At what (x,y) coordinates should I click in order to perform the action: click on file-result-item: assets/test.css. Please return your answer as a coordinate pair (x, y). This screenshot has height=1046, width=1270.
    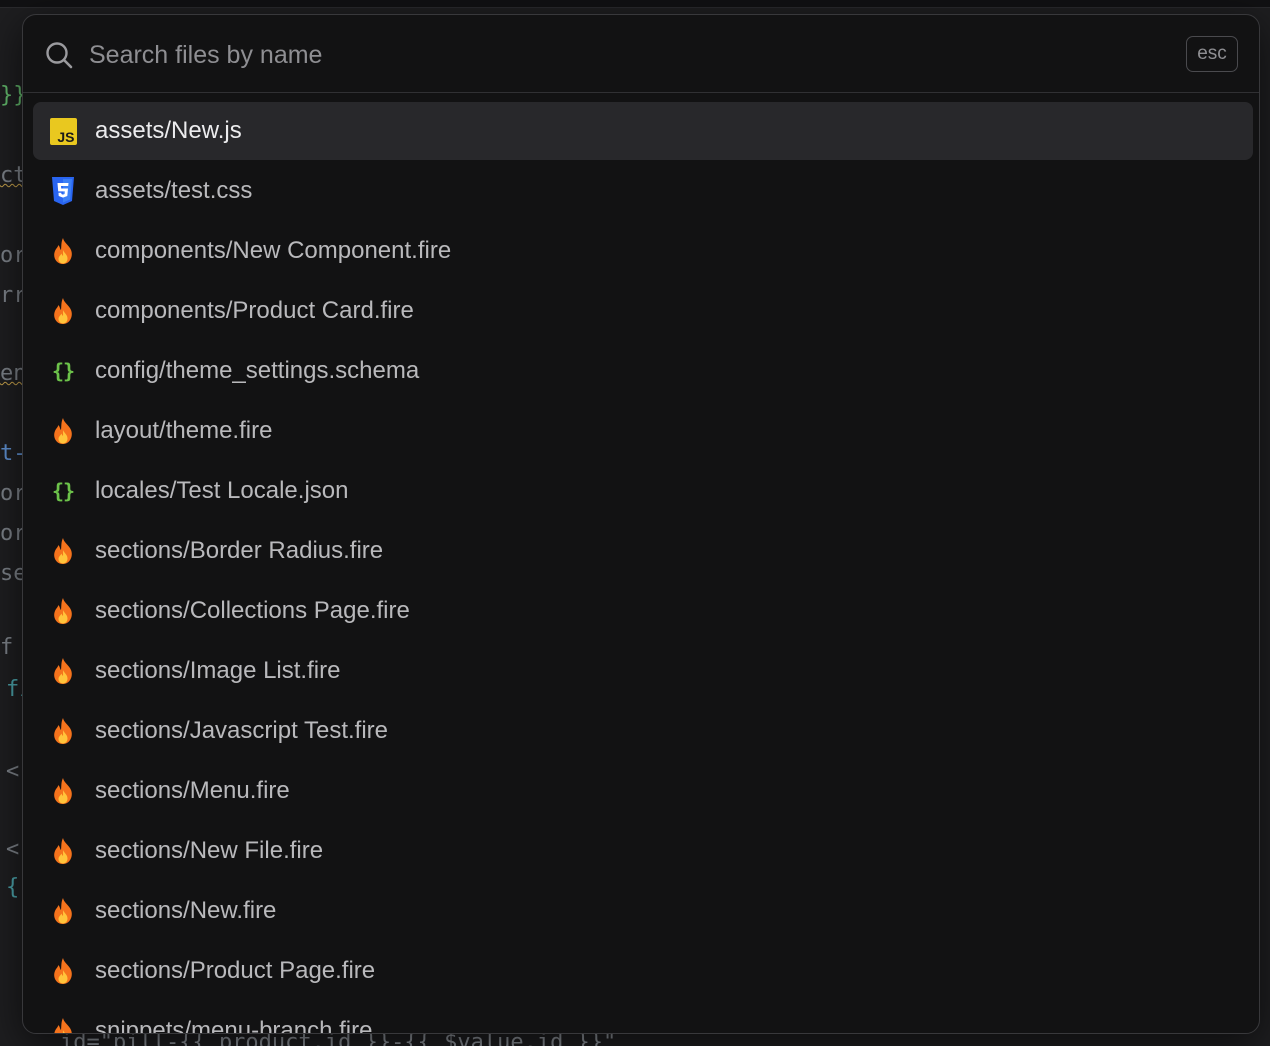
    Looking at the image, I should click on (643, 191).